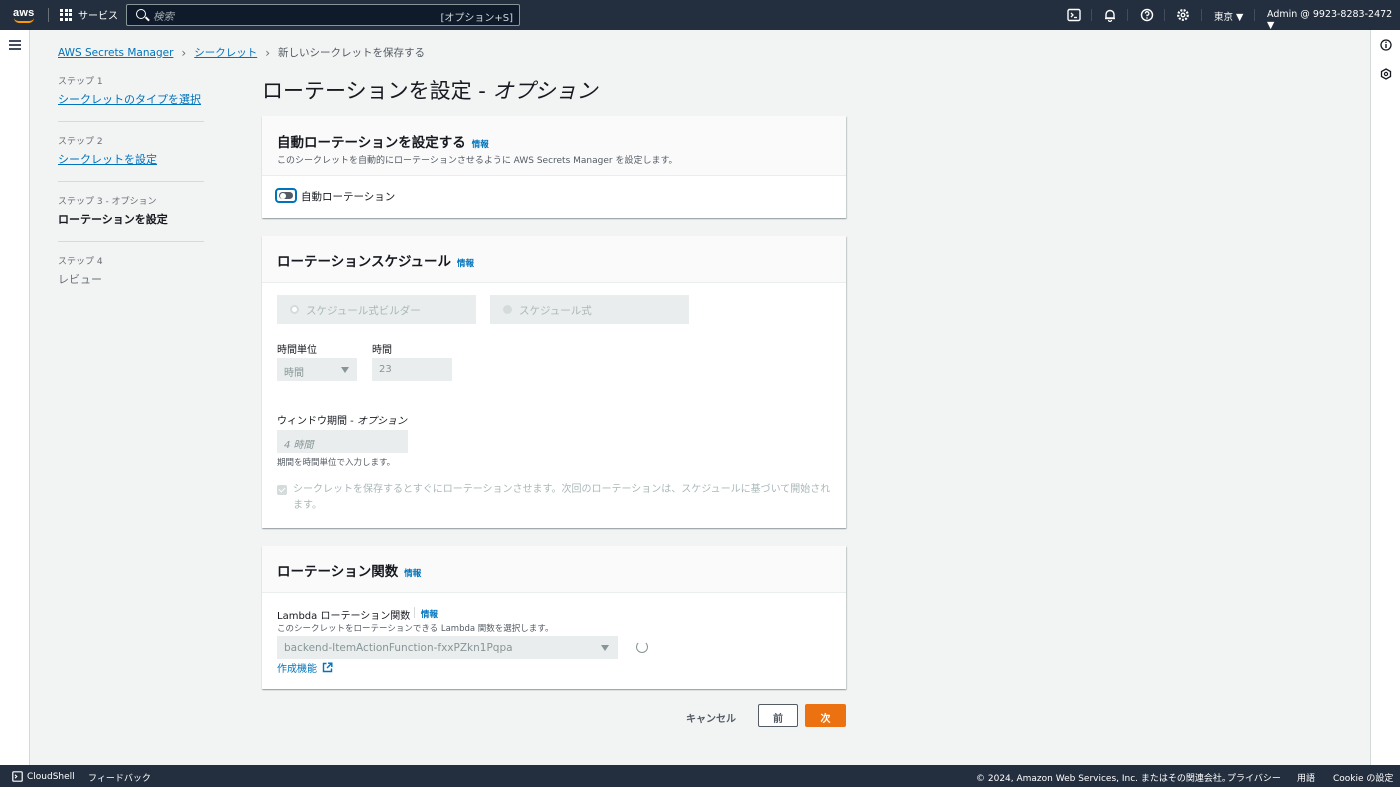 The height and width of the screenshot is (787, 1400). Describe the element at coordinates (80, 262) in the screenshot. I see `step-label: ステップ 4` at that location.